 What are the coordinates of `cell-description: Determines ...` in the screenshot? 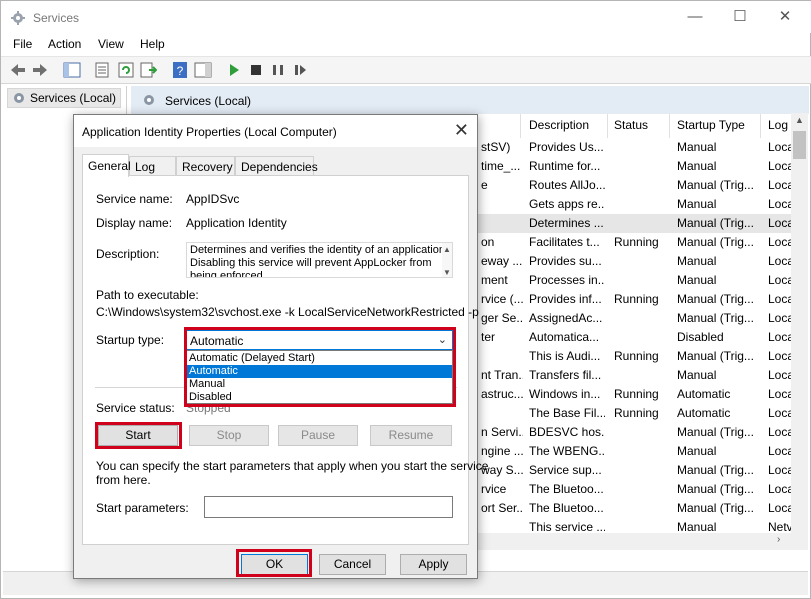 It's located at (566, 223).